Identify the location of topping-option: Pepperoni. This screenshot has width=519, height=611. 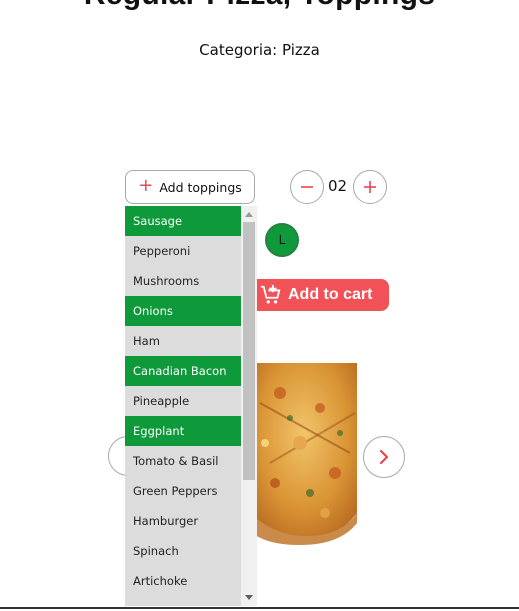
(183, 251).